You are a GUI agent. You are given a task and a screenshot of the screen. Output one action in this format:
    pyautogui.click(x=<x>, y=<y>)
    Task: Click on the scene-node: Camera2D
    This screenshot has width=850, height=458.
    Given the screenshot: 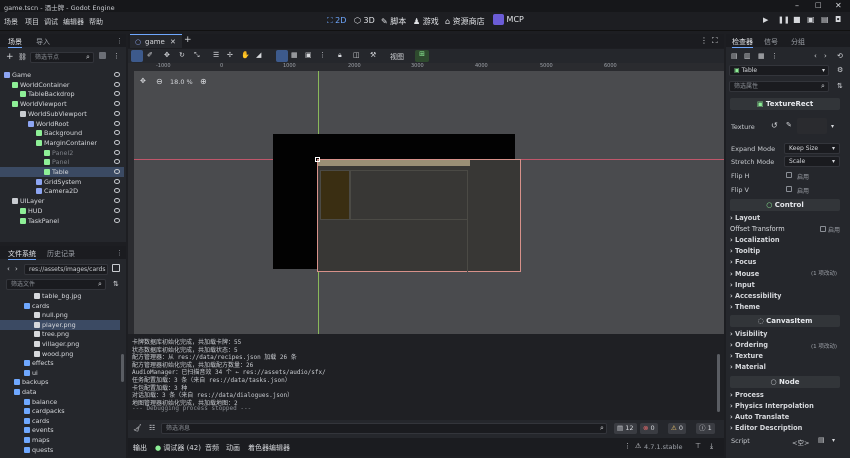 What is the action you would take?
    pyautogui.click(x=62, y=191)
    